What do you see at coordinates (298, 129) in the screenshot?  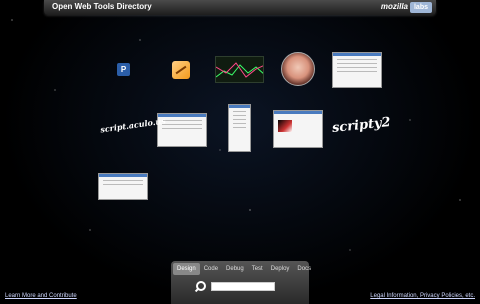 I see `tool-tile-color-picker` at bounding box center [298, 129].